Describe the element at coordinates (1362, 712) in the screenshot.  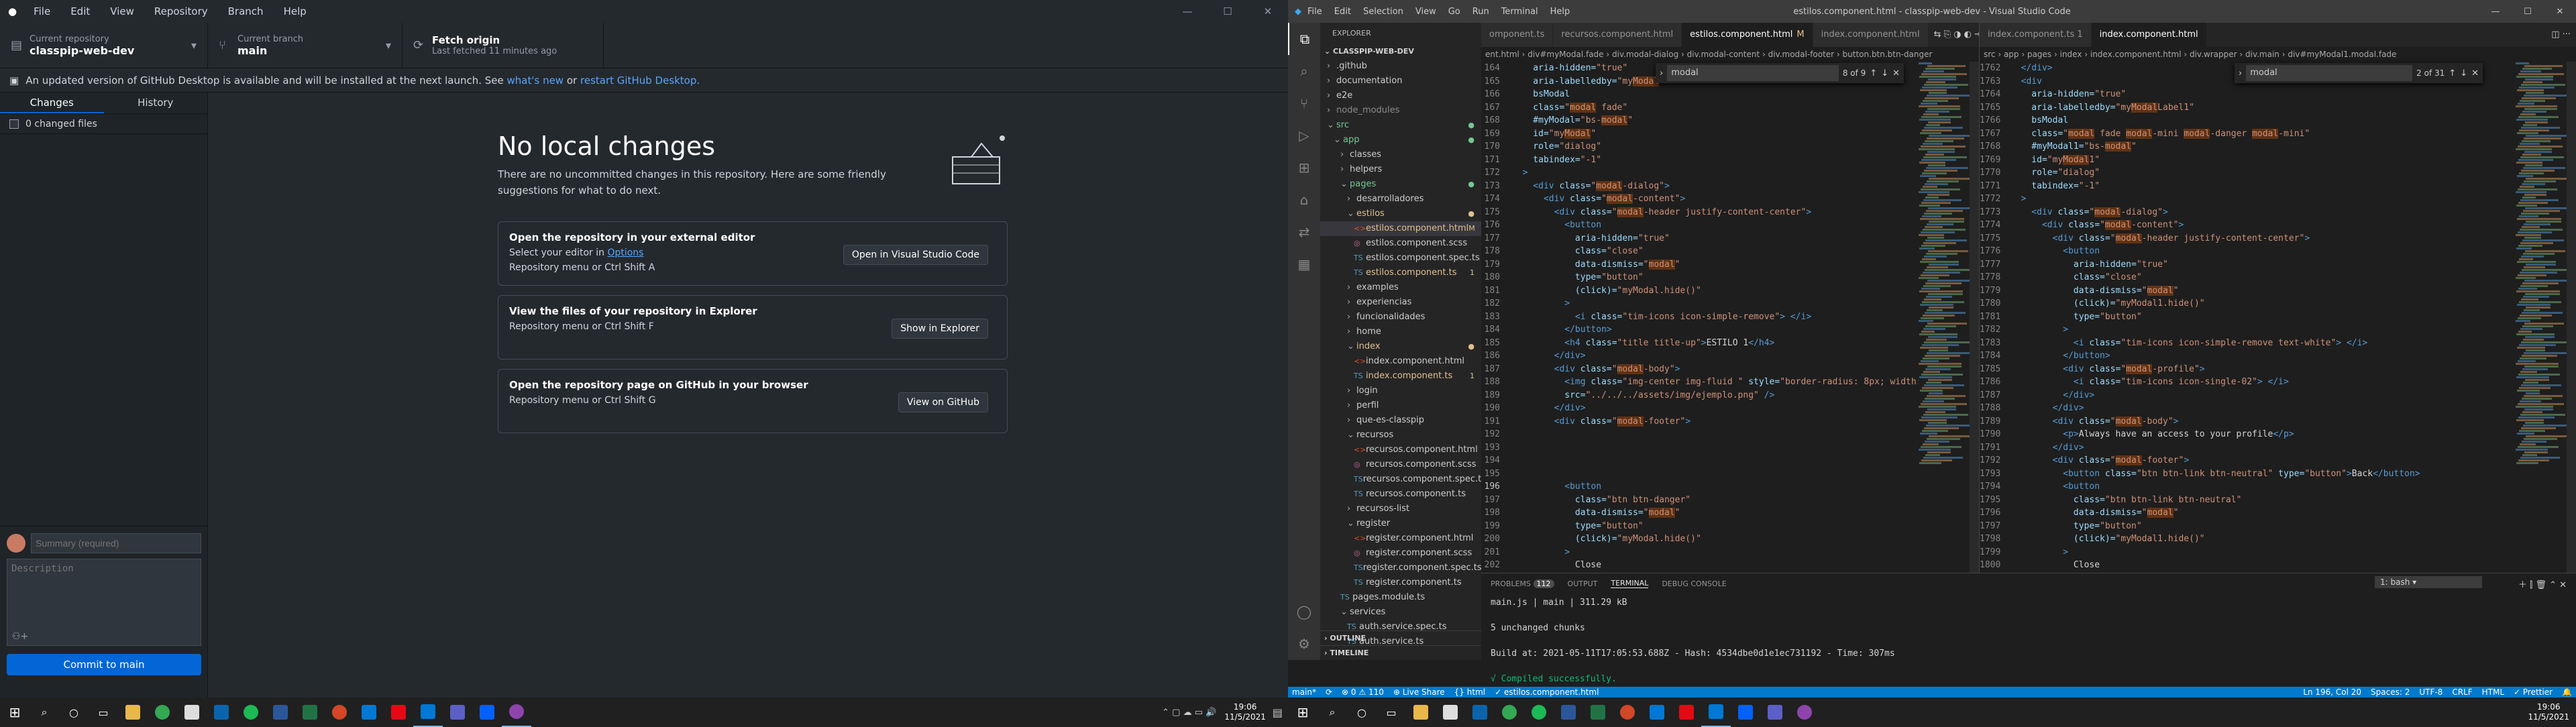
I see `cortana-icon: ○` at that location.